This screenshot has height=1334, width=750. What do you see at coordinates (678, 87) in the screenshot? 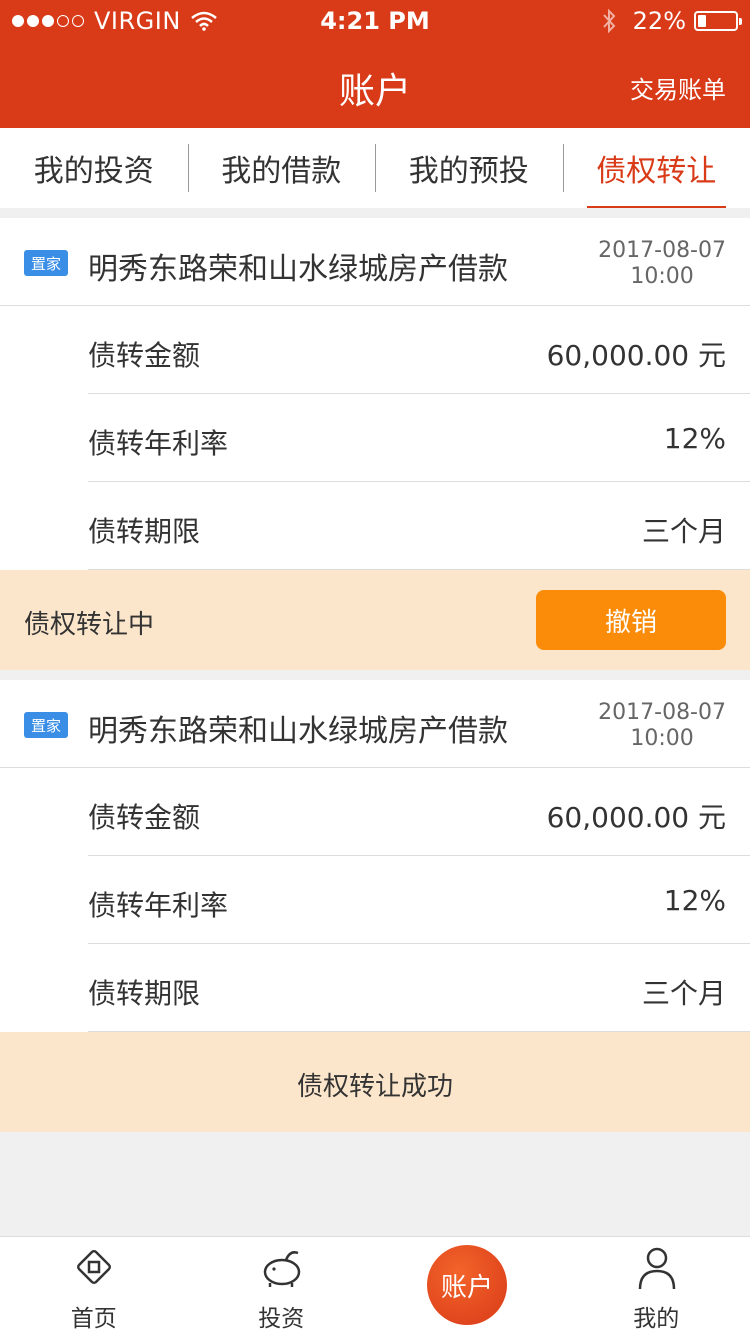
I see `transaction-bill-link: 交易账单` at bounding box center [678, 87].